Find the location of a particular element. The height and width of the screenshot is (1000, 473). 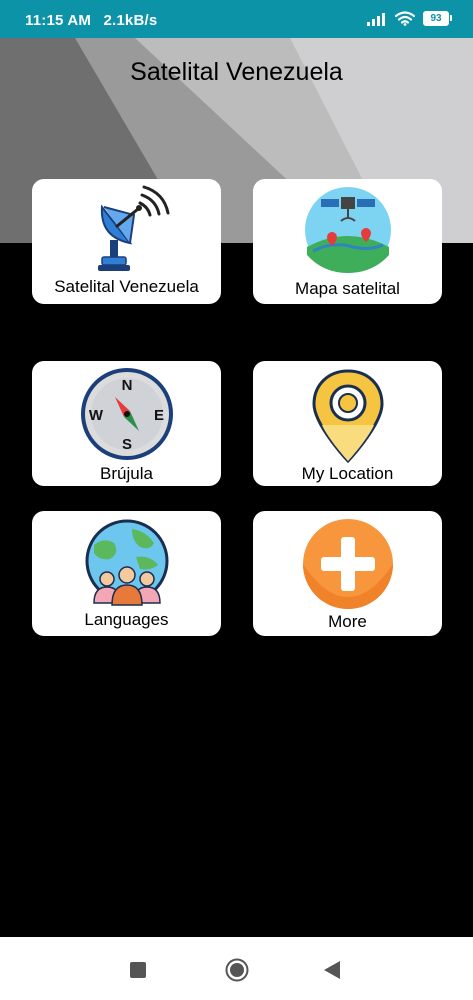

svg-text: S is located at coordinates (126, 444).